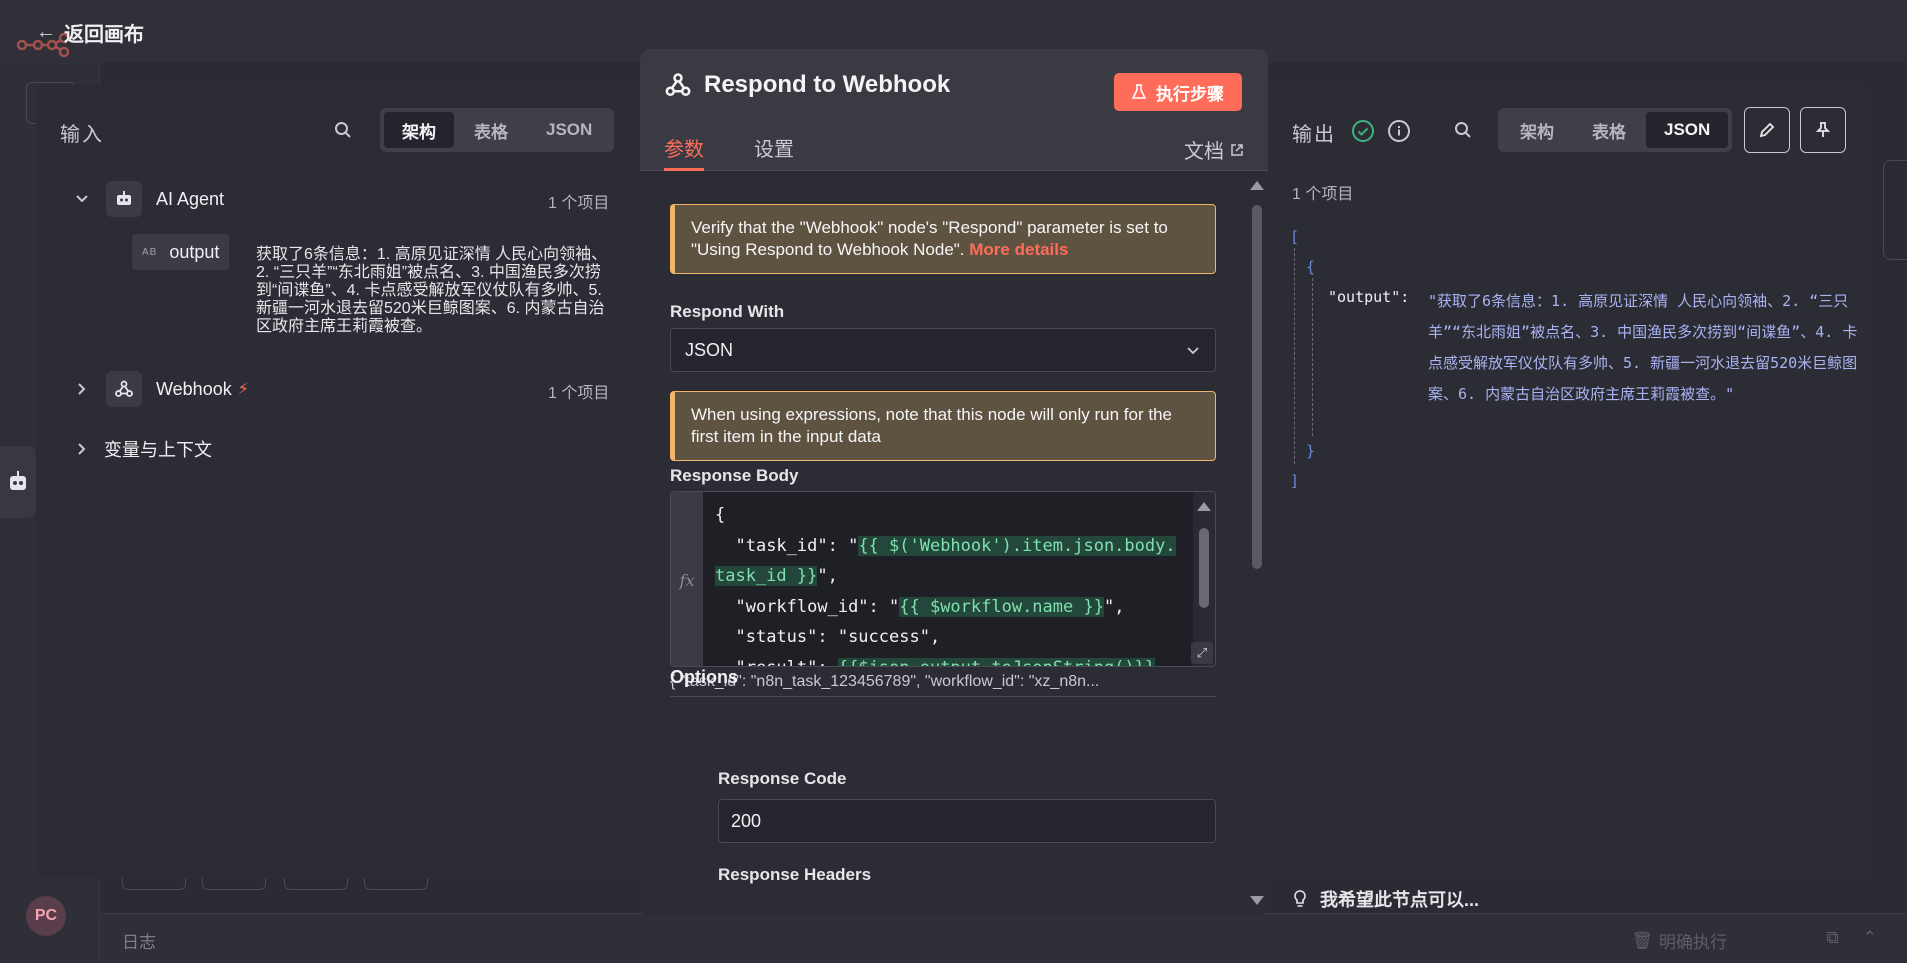  I want to click on log-bar-icons: ⧉ ⌃, so click(1852, 938).